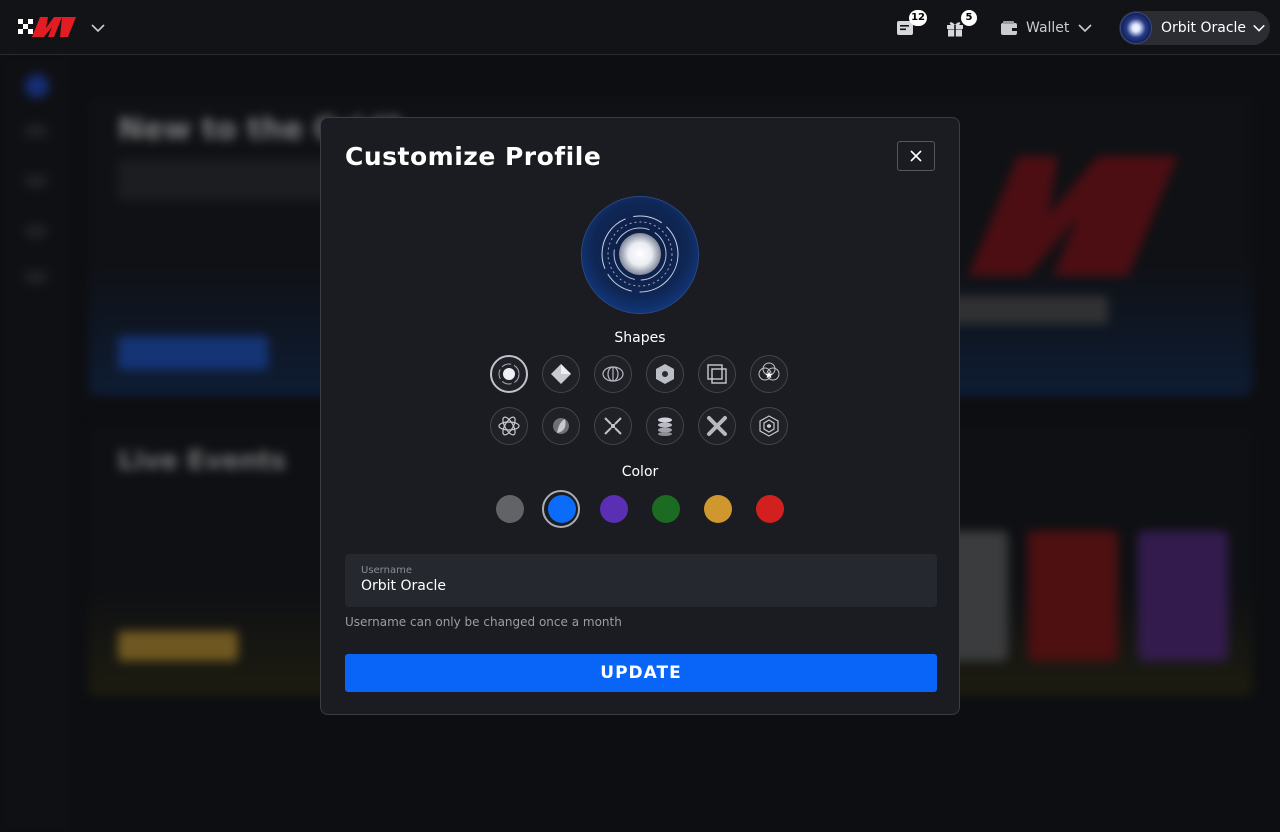 The image size is (1280, 832). I want to click on events-title: Live Events, so click(202, 461).